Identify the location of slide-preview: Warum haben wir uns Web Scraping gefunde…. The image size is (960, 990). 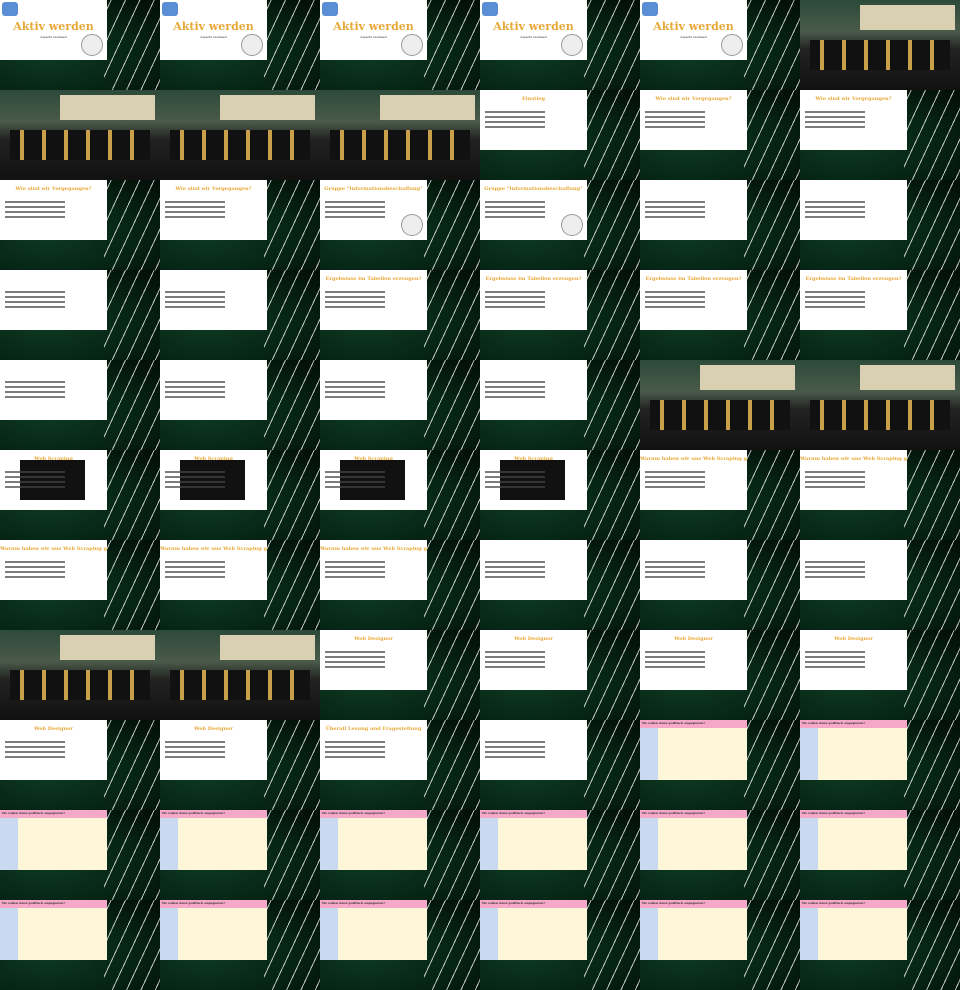
(693, 480).